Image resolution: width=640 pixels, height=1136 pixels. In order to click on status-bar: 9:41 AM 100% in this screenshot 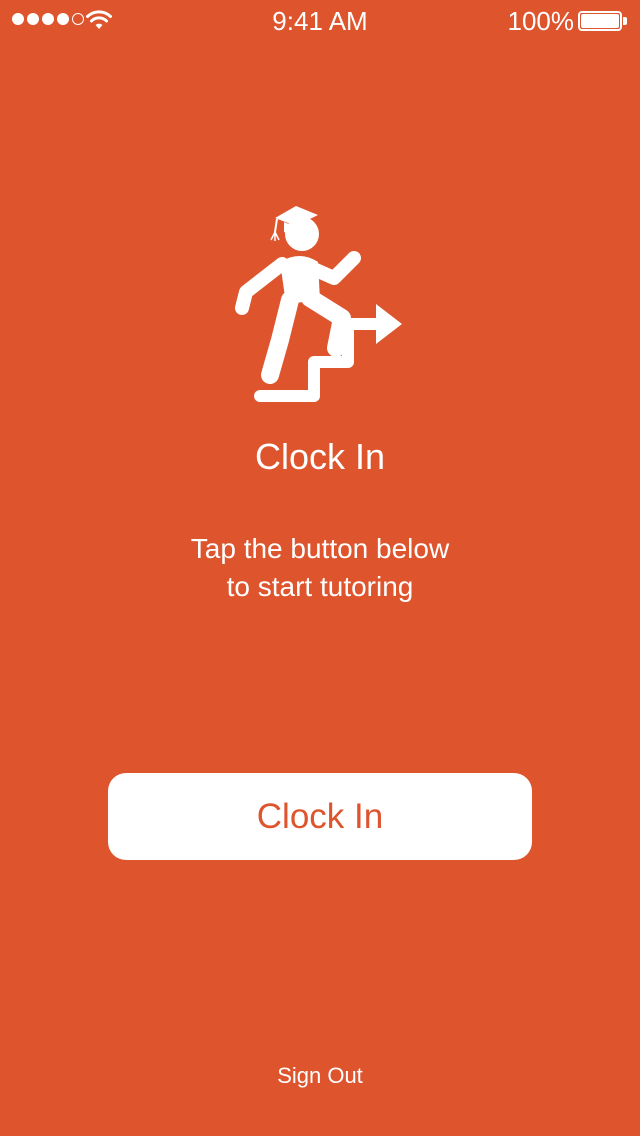, I will do `click(320, 20)`.